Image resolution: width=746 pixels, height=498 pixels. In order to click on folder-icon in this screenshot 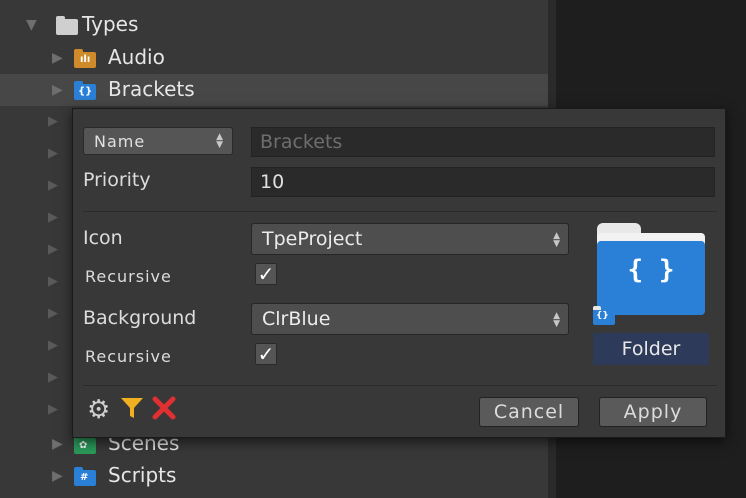, I will do `click(67, 25)`.